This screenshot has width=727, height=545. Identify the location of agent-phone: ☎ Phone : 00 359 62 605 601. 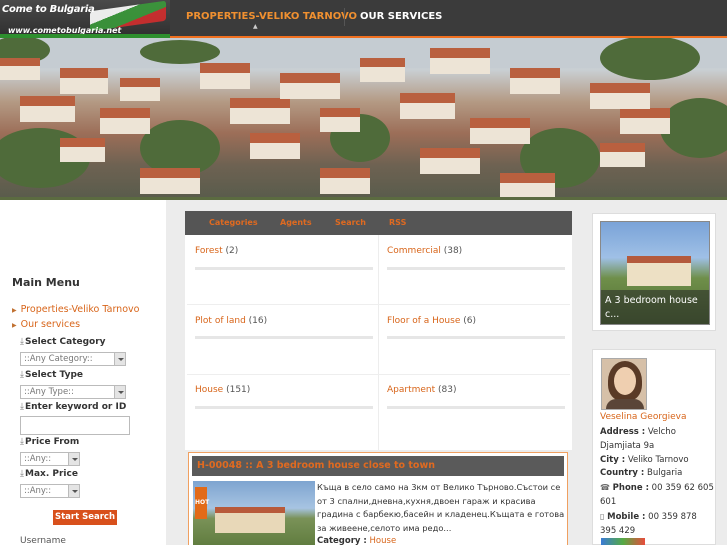
(657, 495).